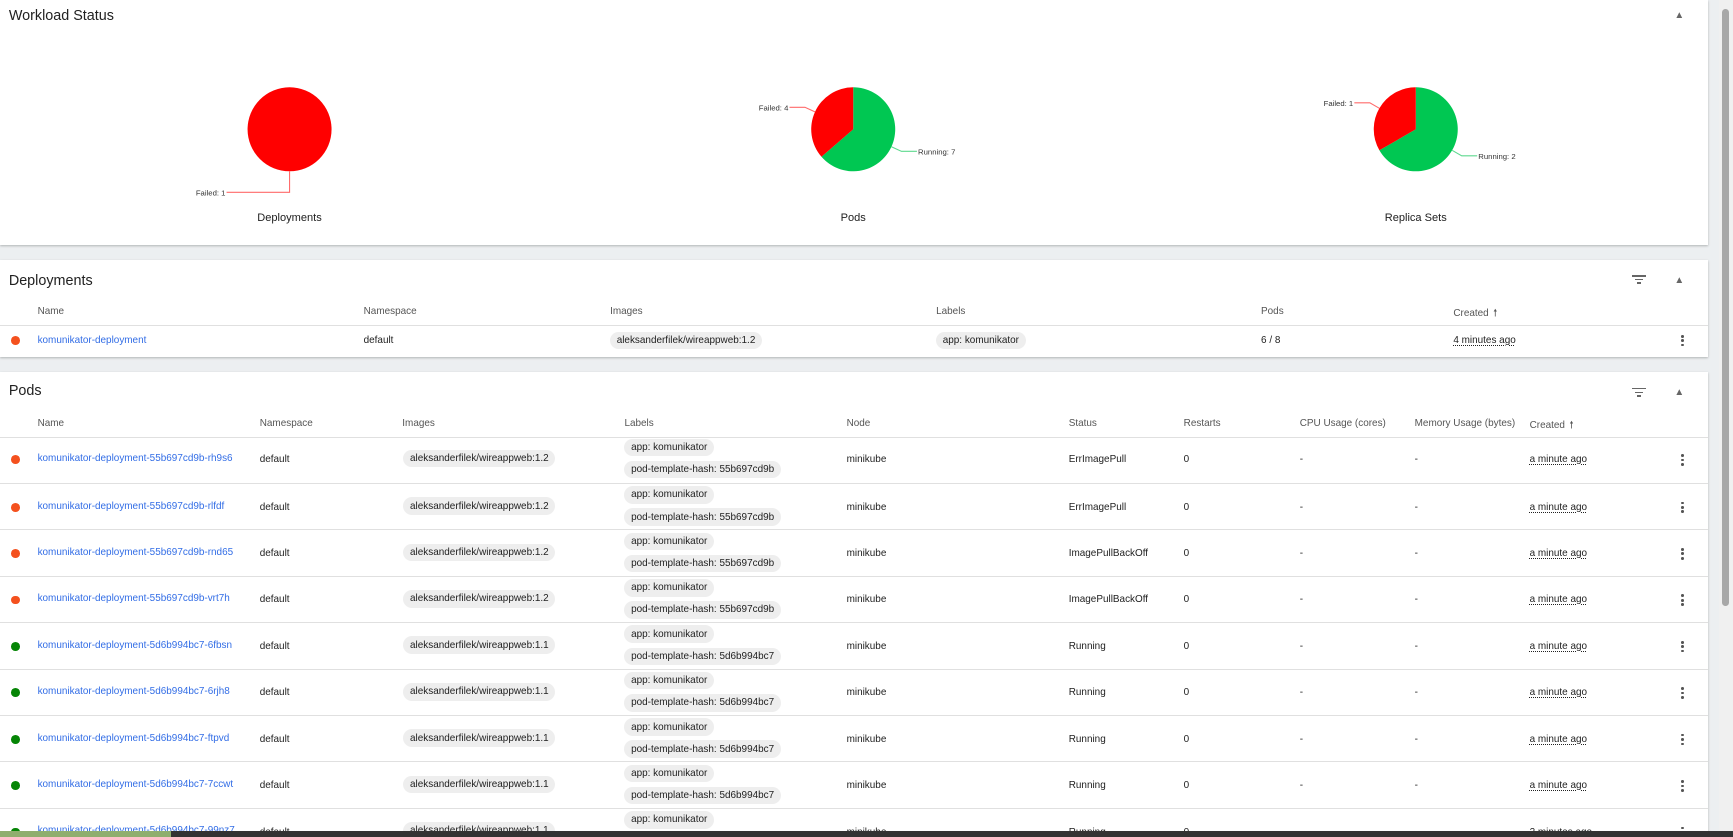  Describe the element at coordinates (92, 340) in the screenshot. I see `deployment-name-link: komunikator-deployment` at that location.